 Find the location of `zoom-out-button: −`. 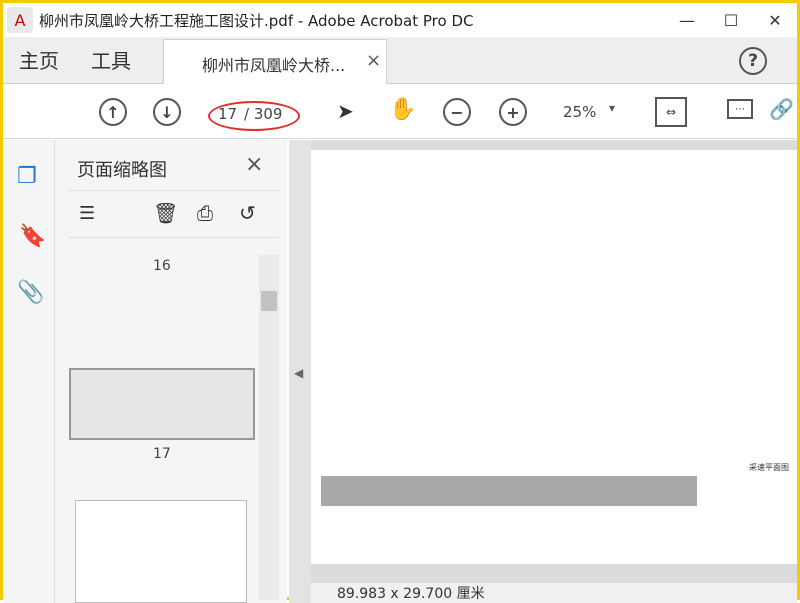

zoom-out-button: − is located at coordinates (457, 112).